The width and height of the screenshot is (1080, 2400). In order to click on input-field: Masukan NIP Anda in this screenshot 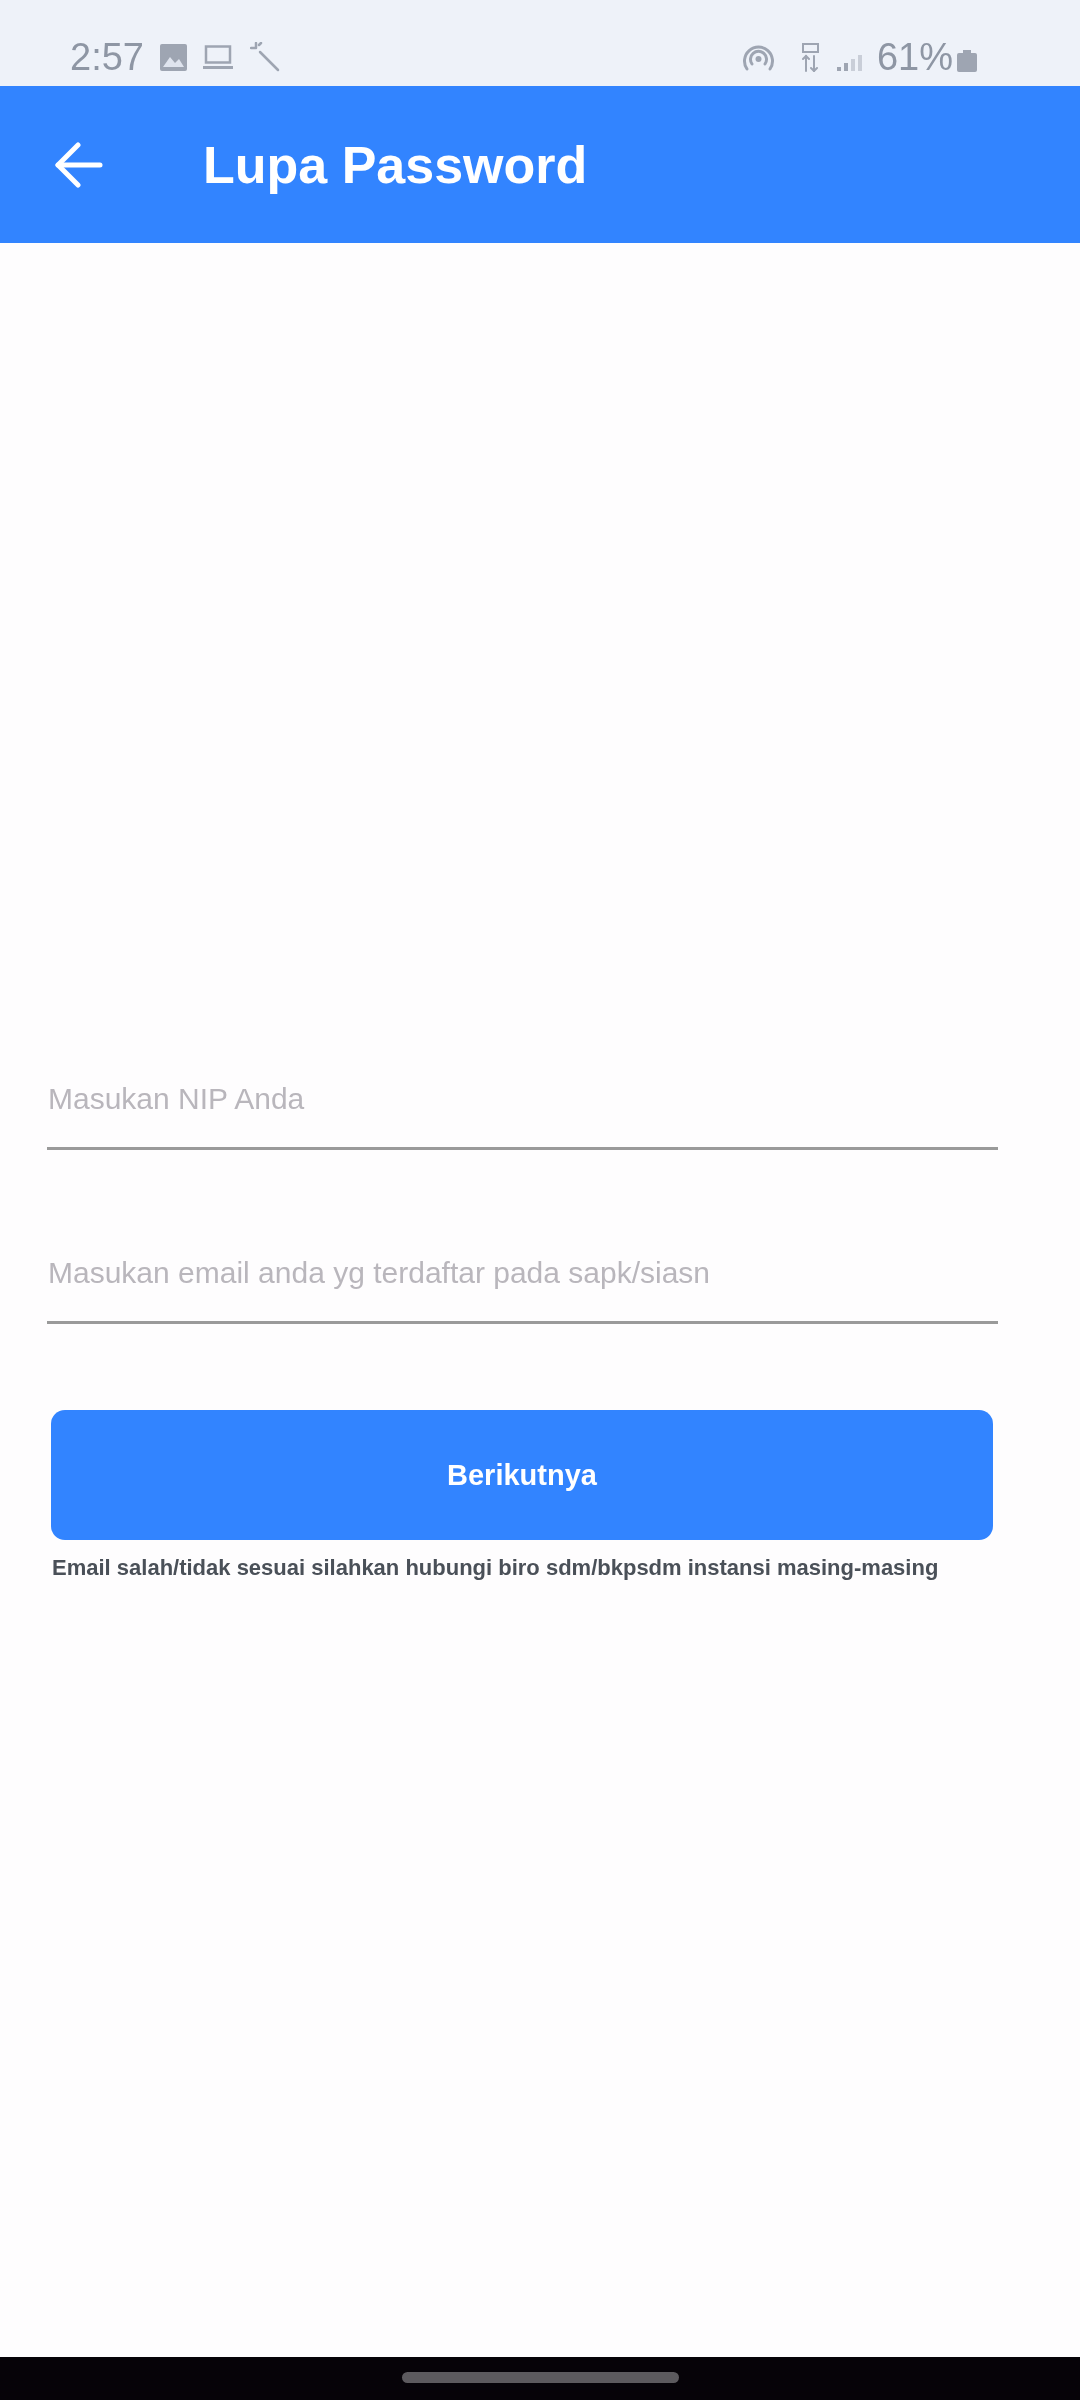, I will do `click(522, 1108)`.